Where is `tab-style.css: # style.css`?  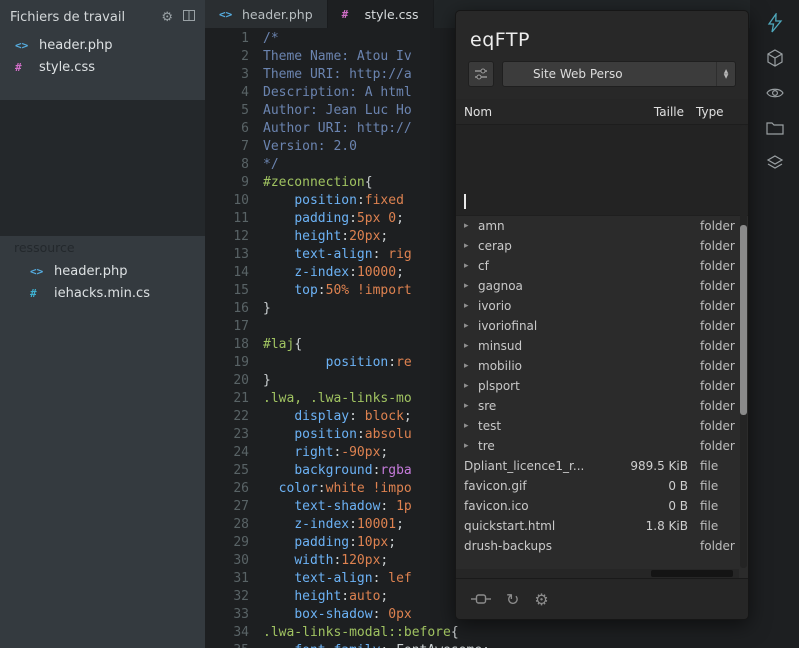 tab-style.css: # style.css is located at coordinates (380, 14).